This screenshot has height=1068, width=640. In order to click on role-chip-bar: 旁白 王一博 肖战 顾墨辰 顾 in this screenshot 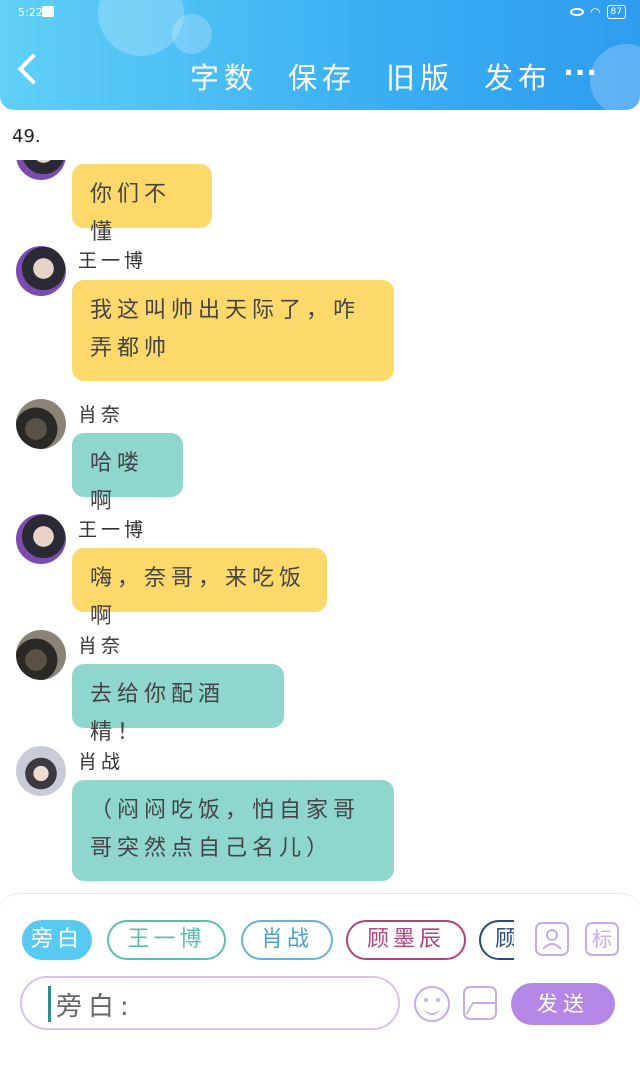, I will do `click(268, 941)`.